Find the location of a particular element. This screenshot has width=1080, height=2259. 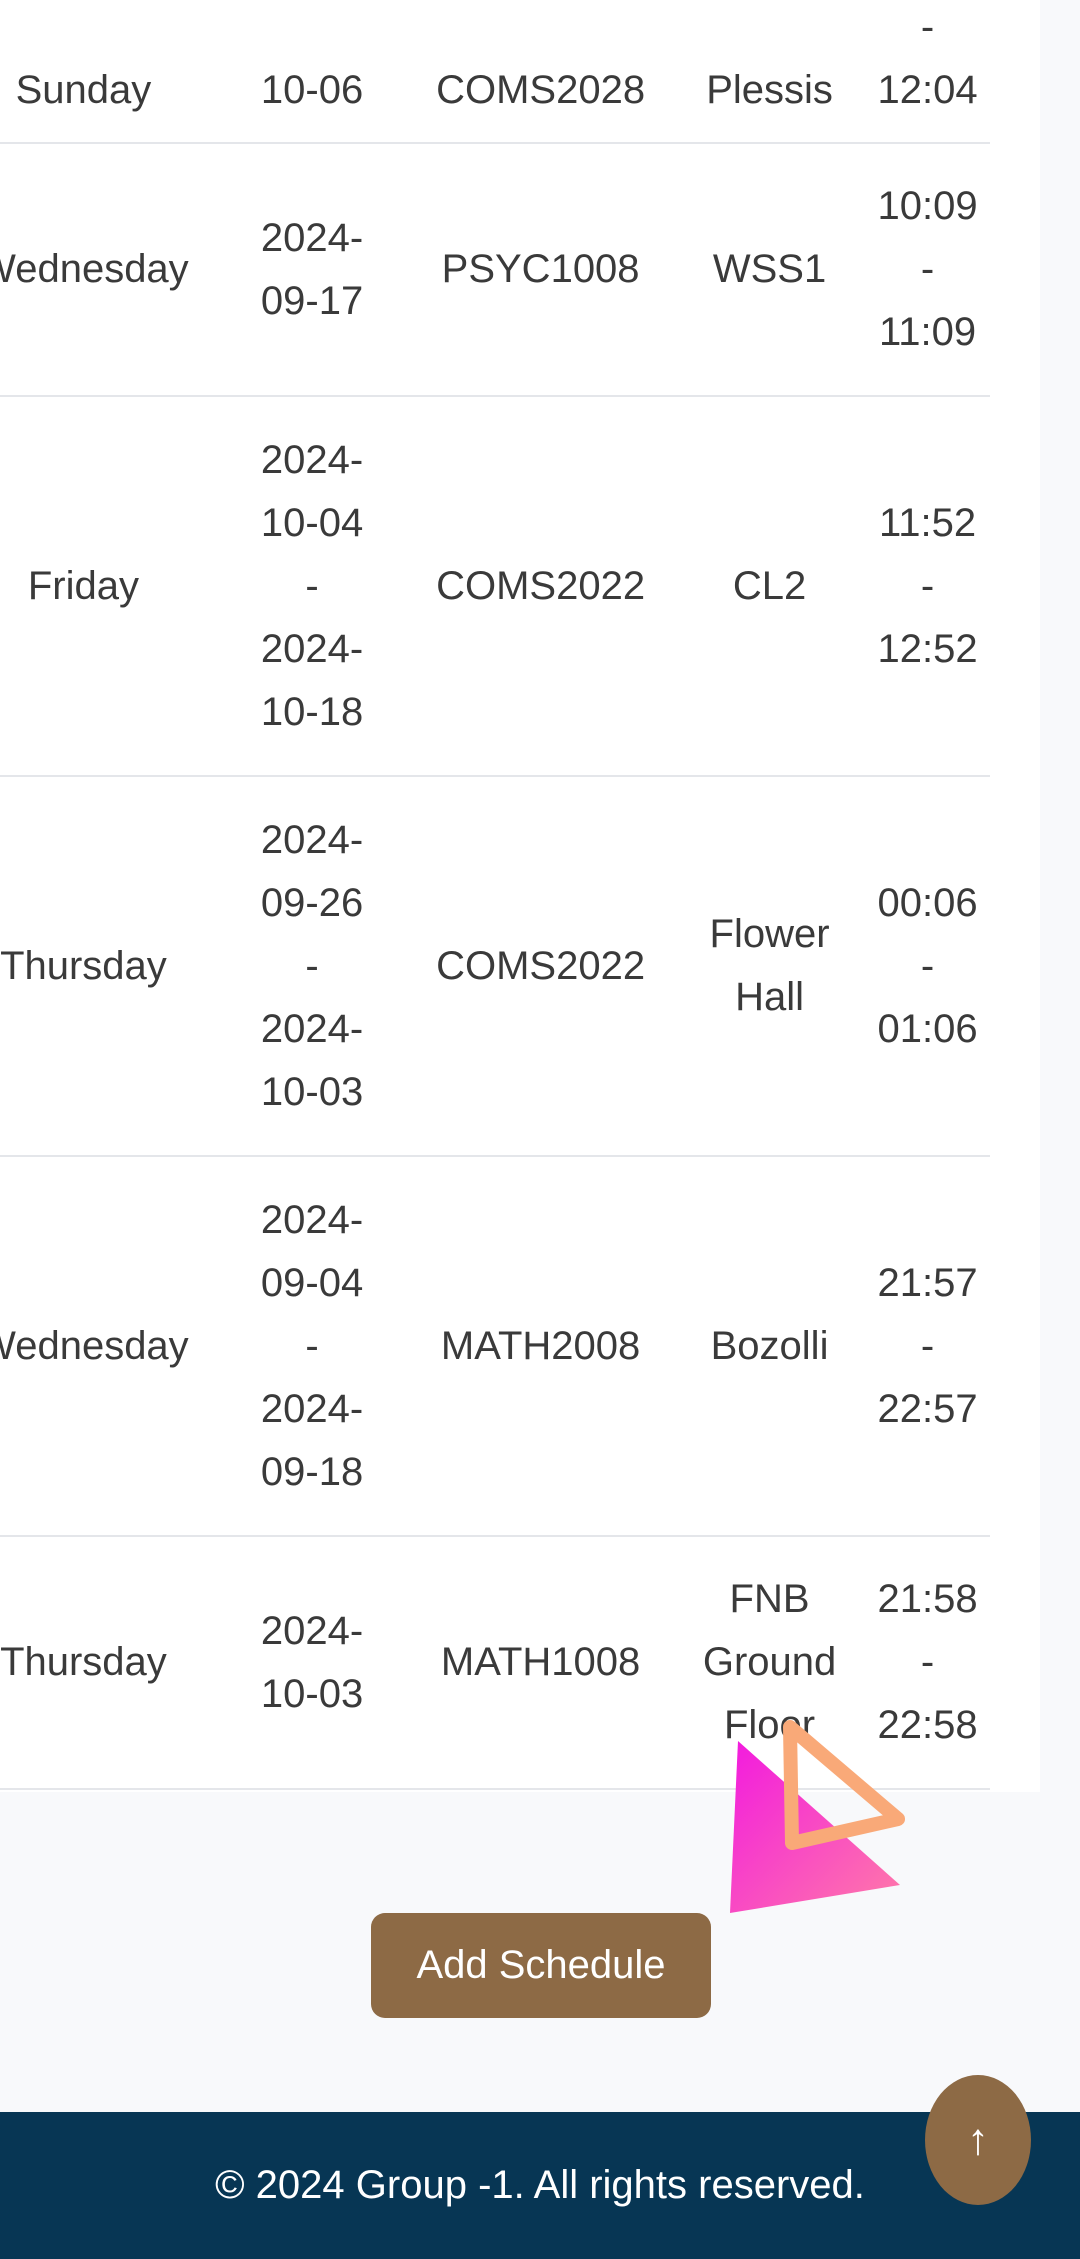

copyright-text: © 2024 Group -1. All rights reserved. is located at coordinates (540, 2185).